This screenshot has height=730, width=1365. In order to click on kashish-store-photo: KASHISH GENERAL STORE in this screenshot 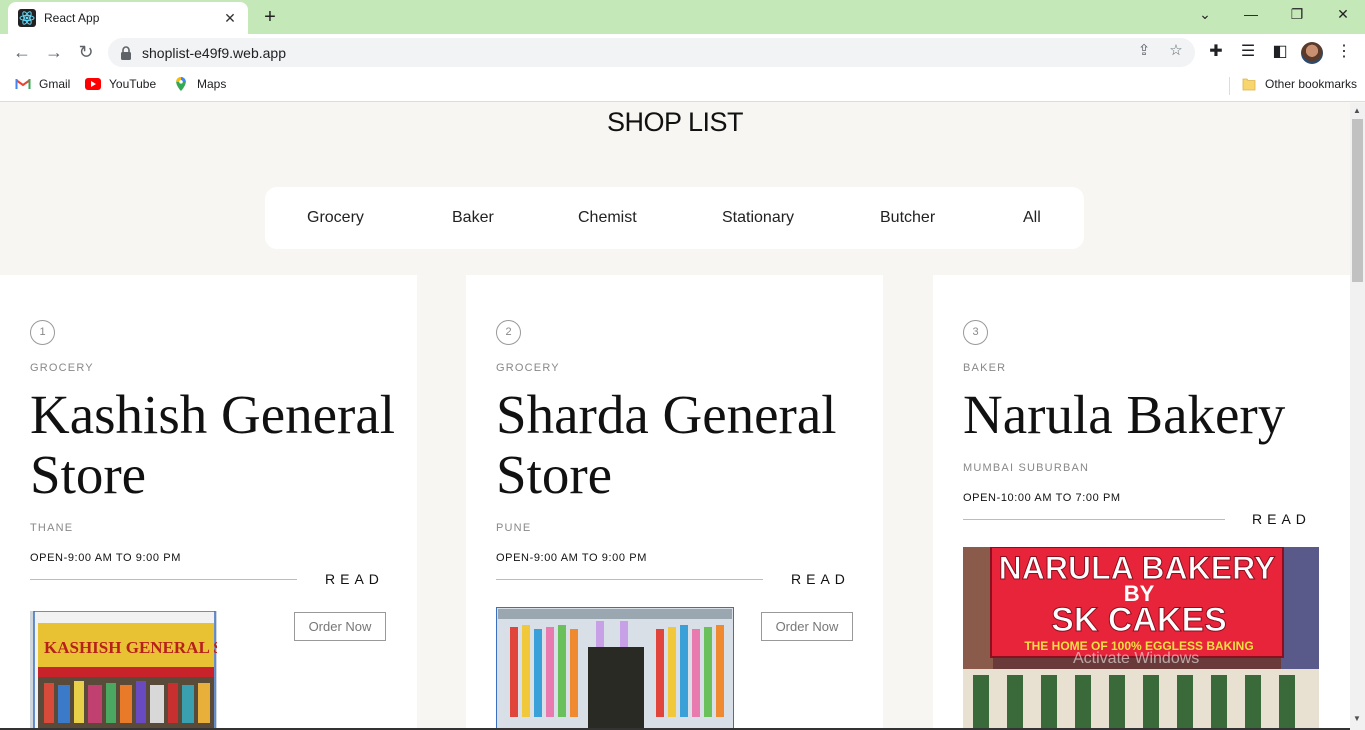, I will do `click(123, 670)`.